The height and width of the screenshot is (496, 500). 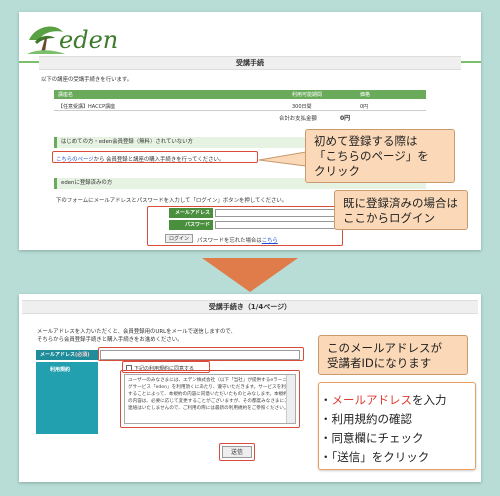 I want to click on highlight-terms, so click(x=210, y=399).